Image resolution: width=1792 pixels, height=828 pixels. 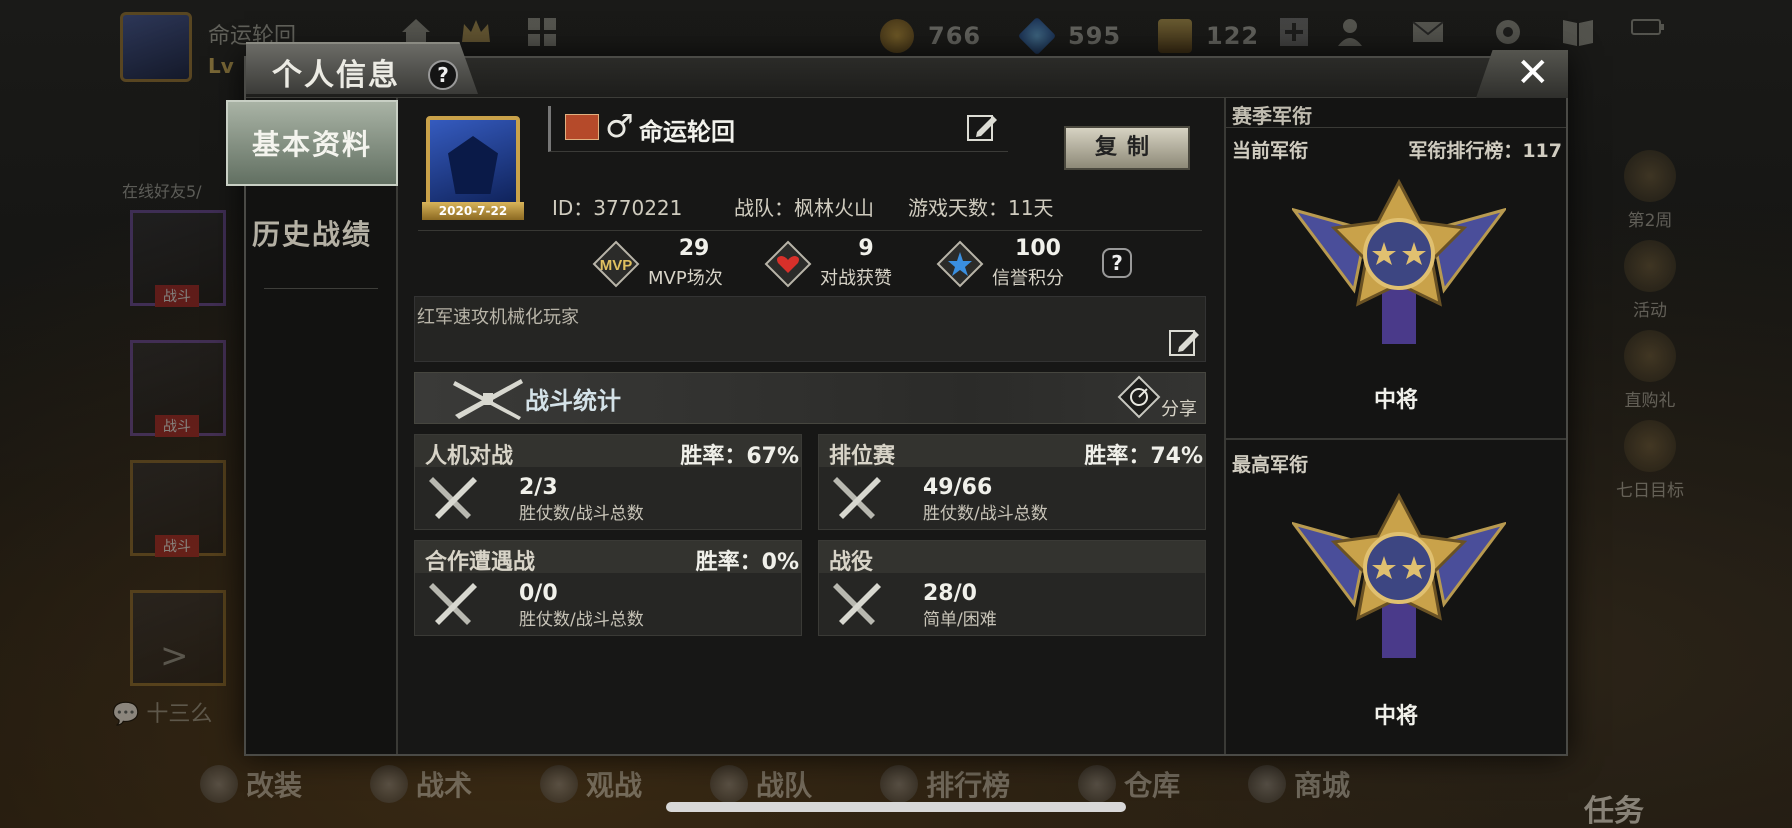 I want to click on rank-medal-icon, so click(x=1399, y=262).